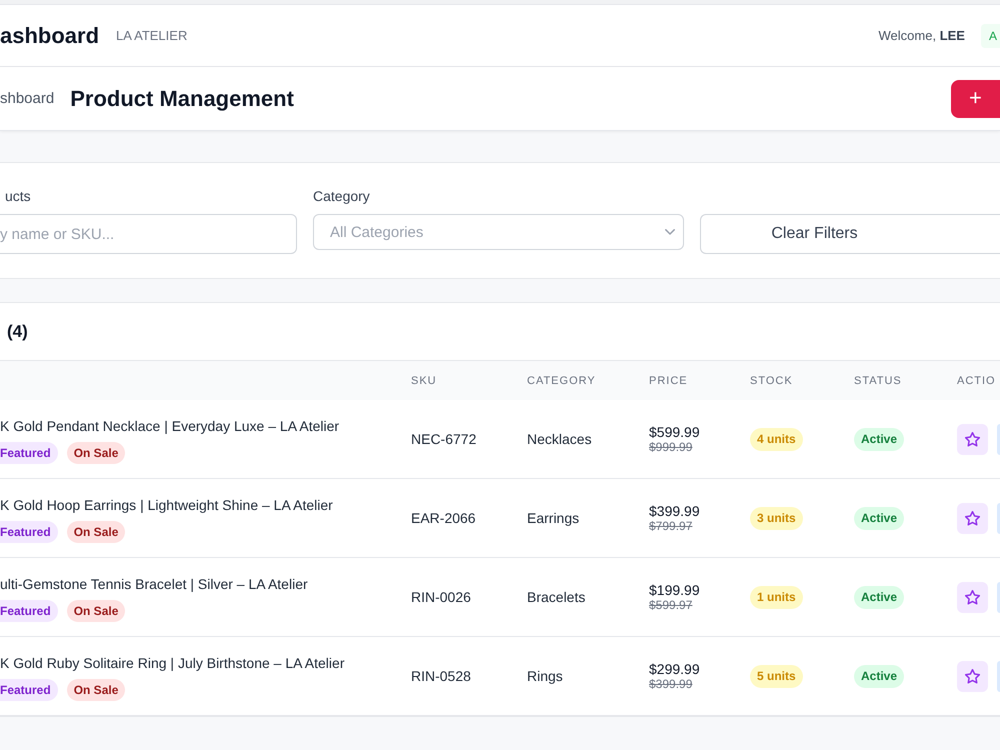 This screenshot has width=1000, height=750. Describe the element at coordinates (674, 510) in the screenshot. I see `price-text: $399.99` at that location.